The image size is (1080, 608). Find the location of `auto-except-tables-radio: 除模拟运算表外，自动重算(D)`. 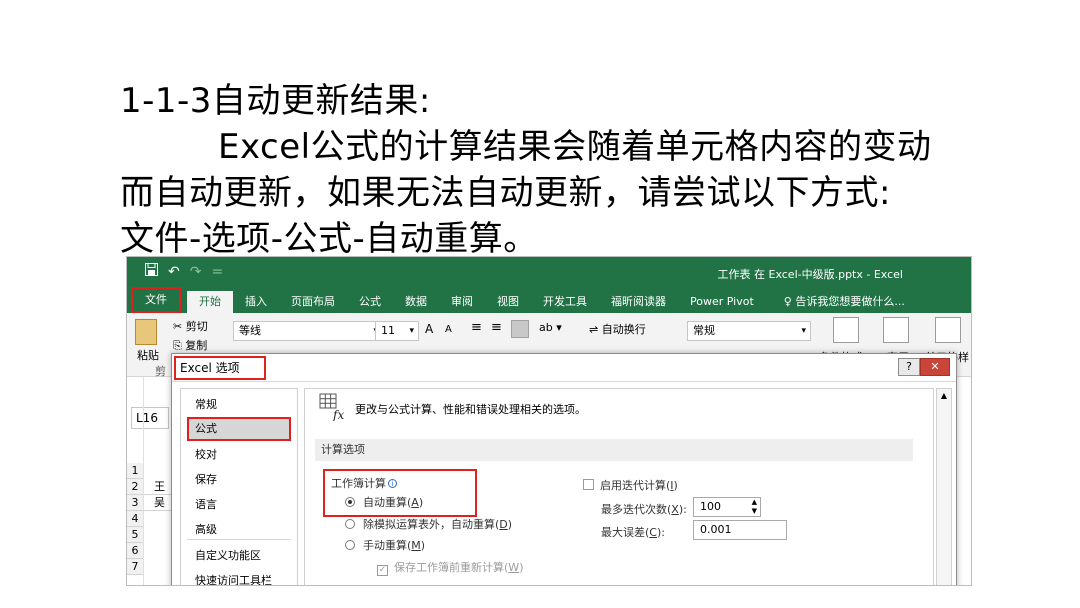

auto-except-tables-radio: 除模拟运算表外，自动重算(D) is located at coordinates (428, 524).